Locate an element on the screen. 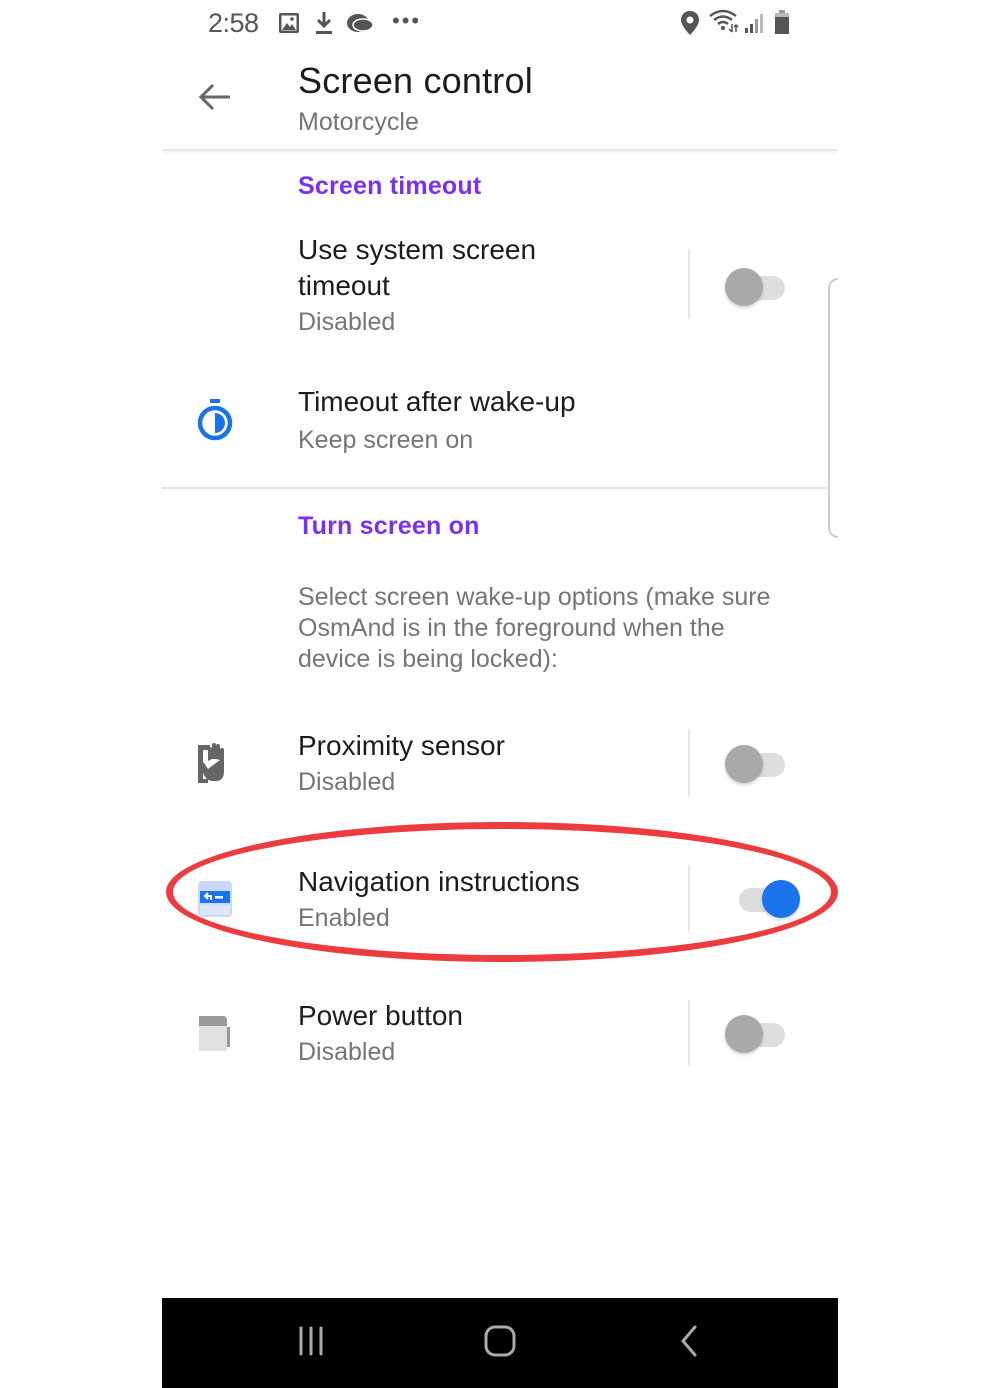 Image resolution: width=1000 pixels, height=1388 pixels. timeout-after-wake-up-row: Timeout after wake-up Keep screen on is located at coordinates (500, 430).